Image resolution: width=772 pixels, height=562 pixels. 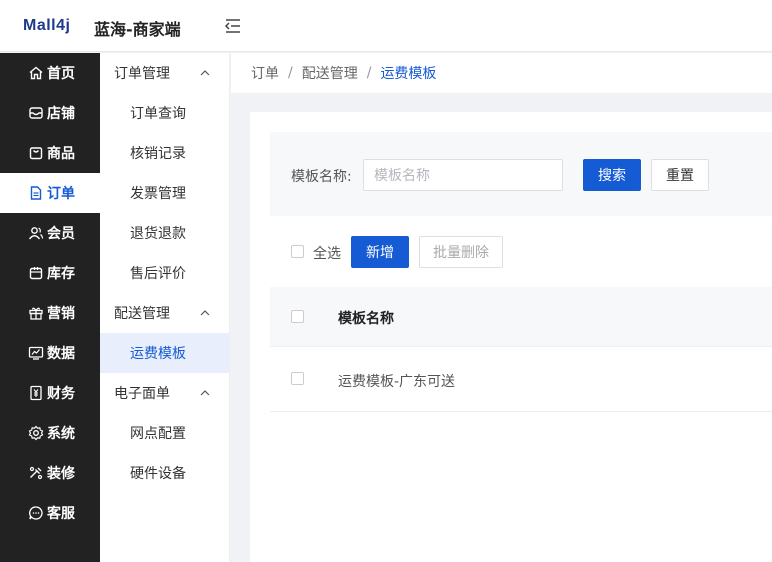 What do you see at coordinates (36, 193) in the screenshot?
I see `document-icon` at bounding box center [36, 193].